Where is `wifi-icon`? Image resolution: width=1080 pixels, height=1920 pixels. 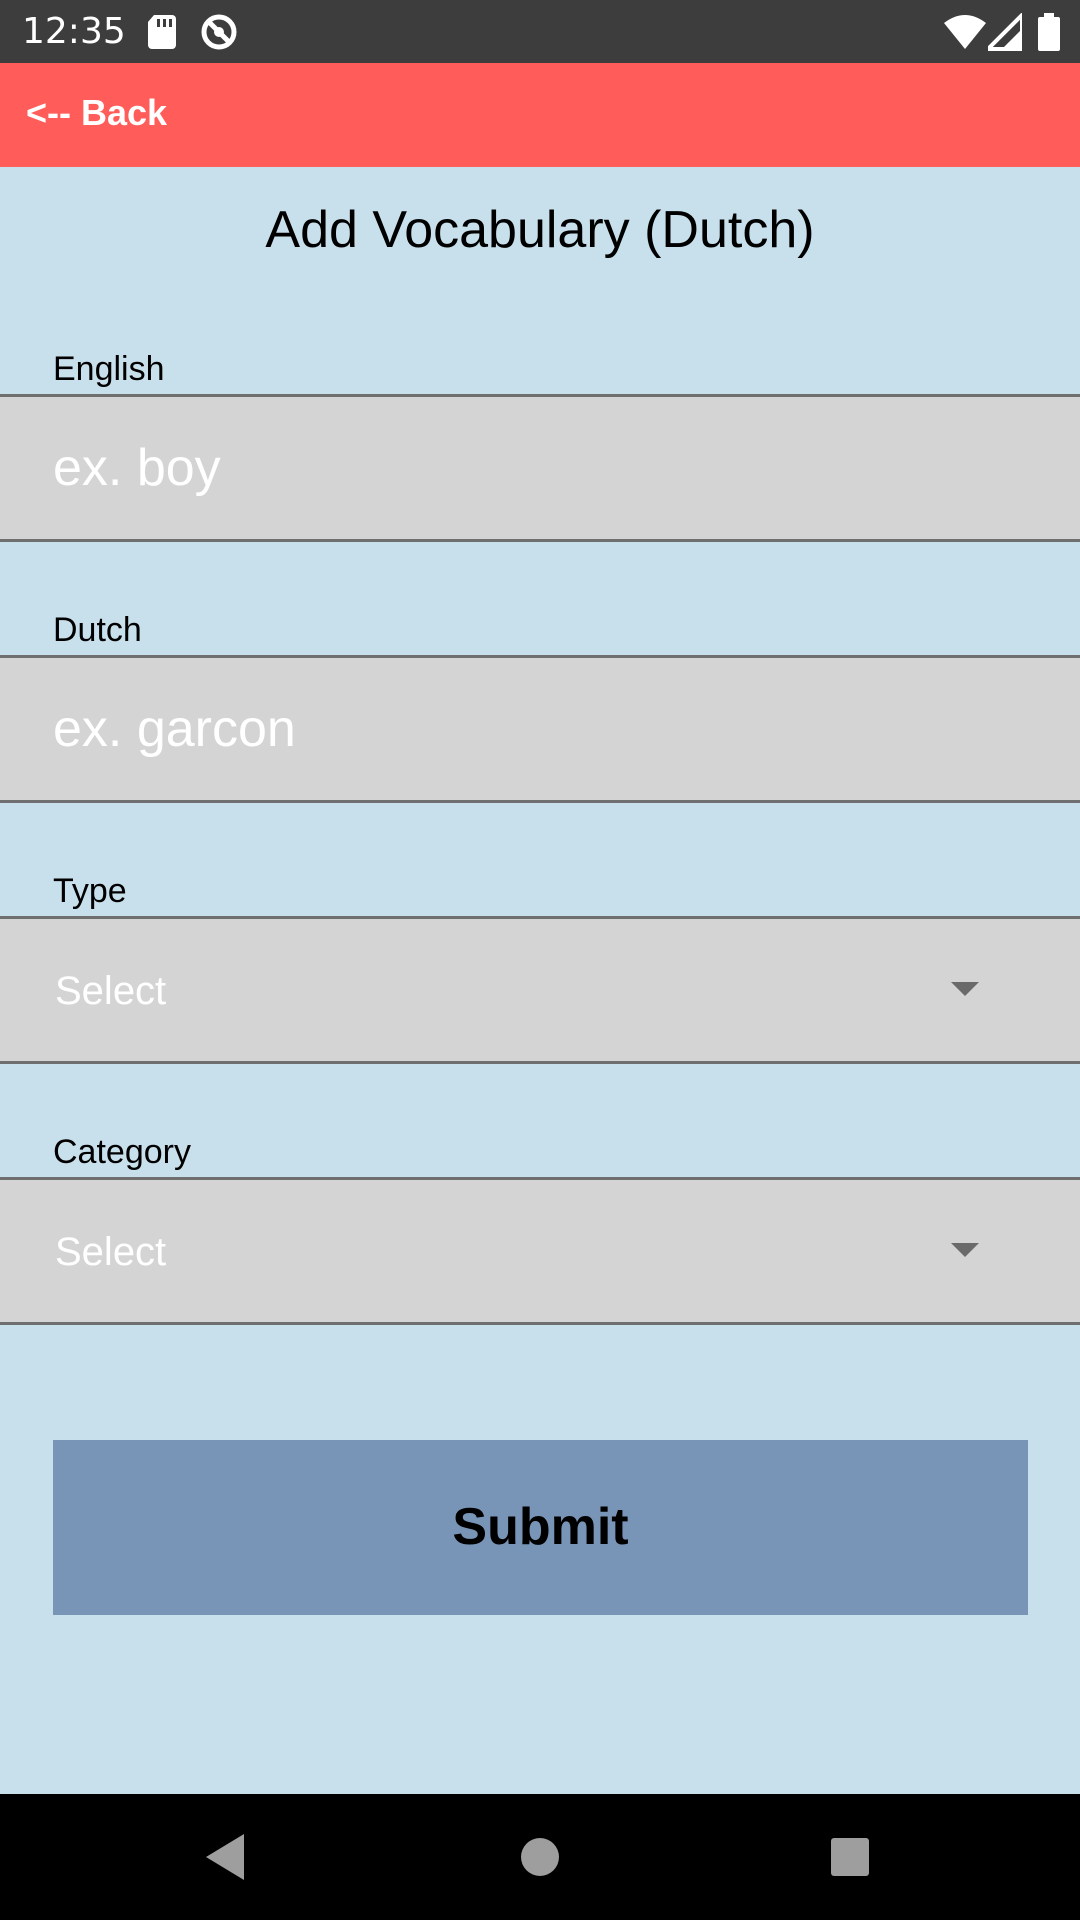
wifi-icon is located at coordinates (965, 32).